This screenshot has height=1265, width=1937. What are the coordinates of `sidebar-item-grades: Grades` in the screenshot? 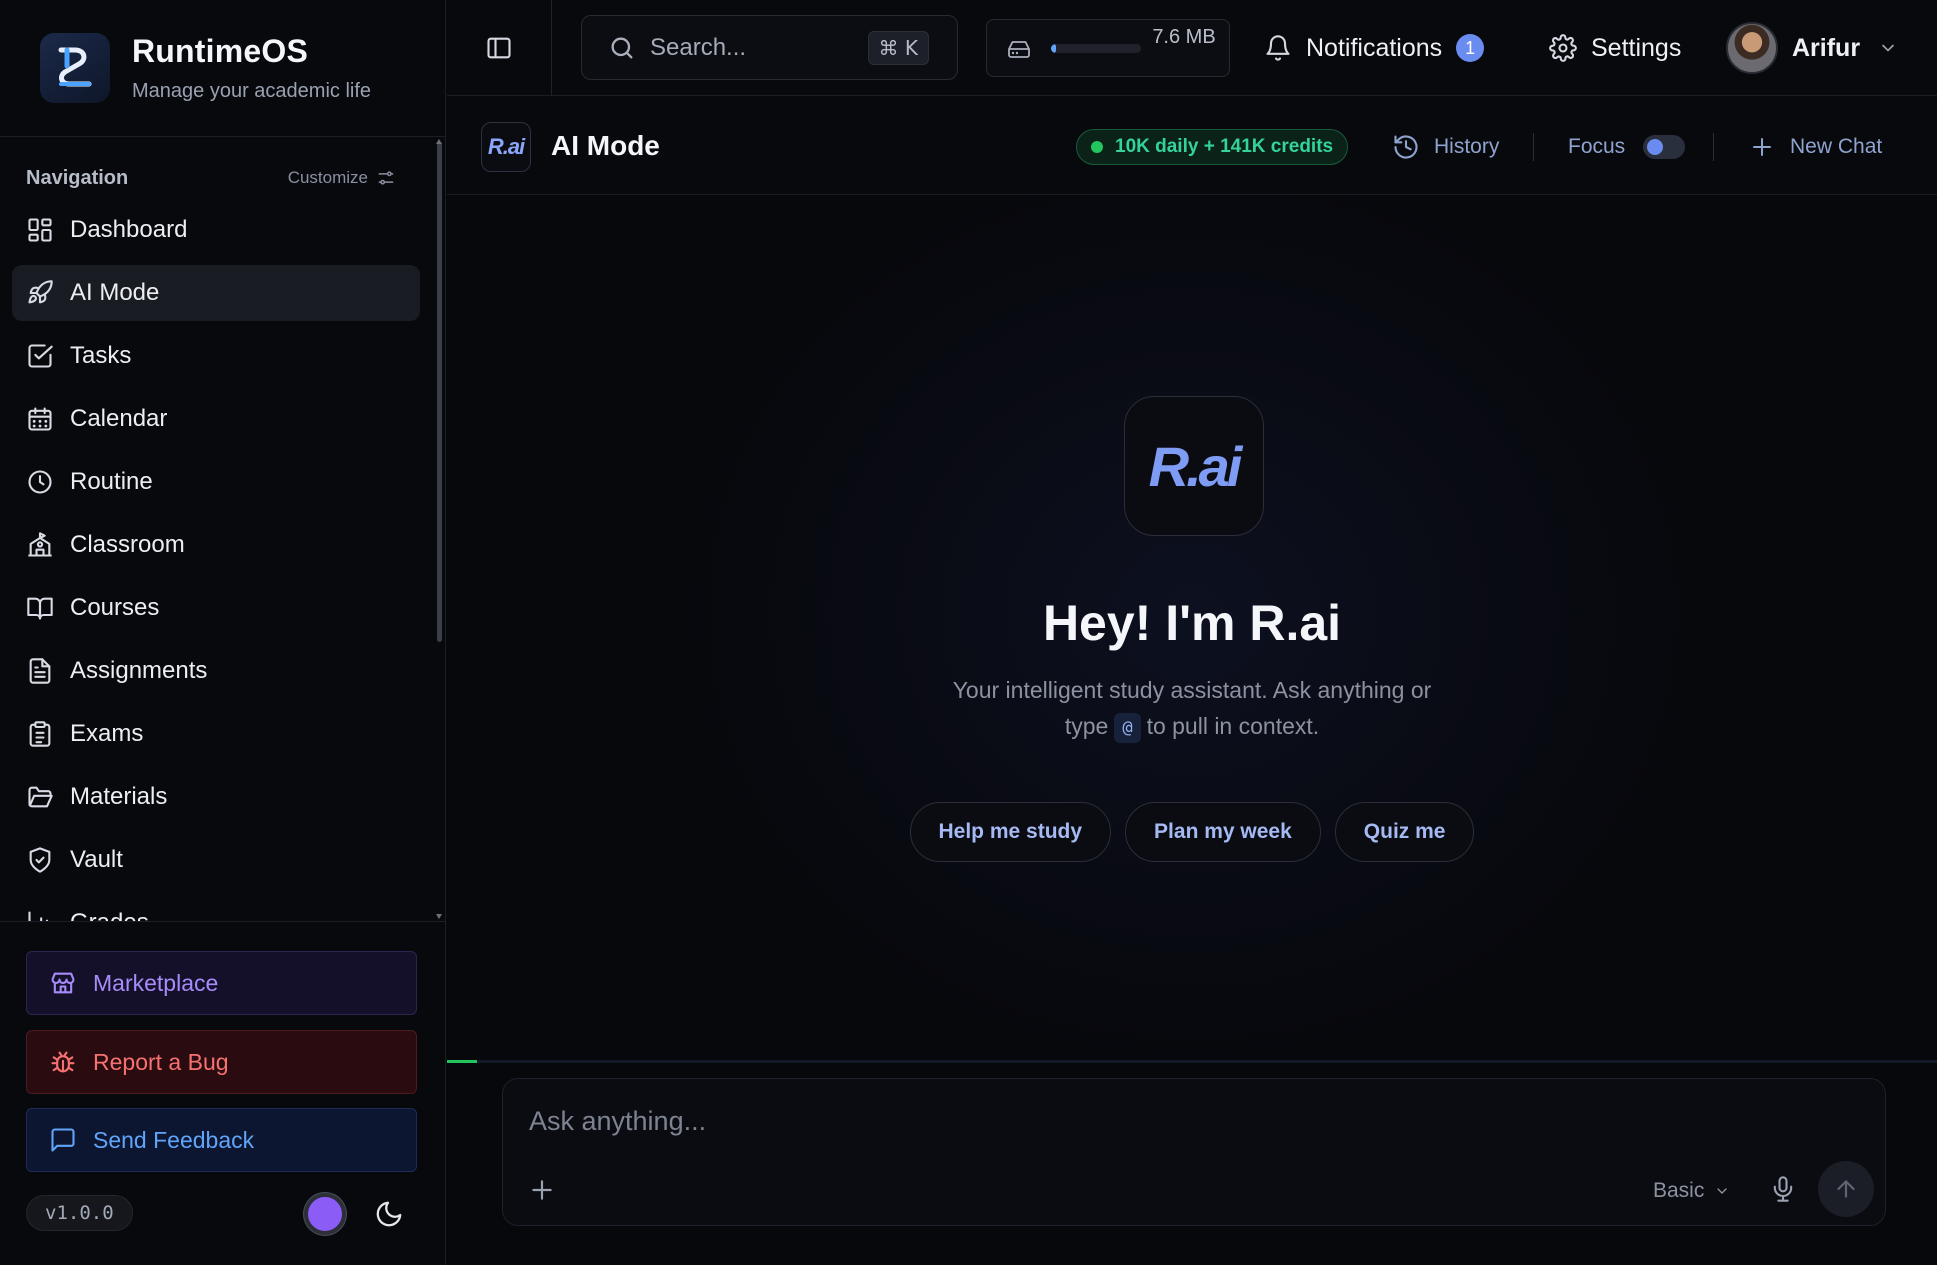 It's located at (216, 908).